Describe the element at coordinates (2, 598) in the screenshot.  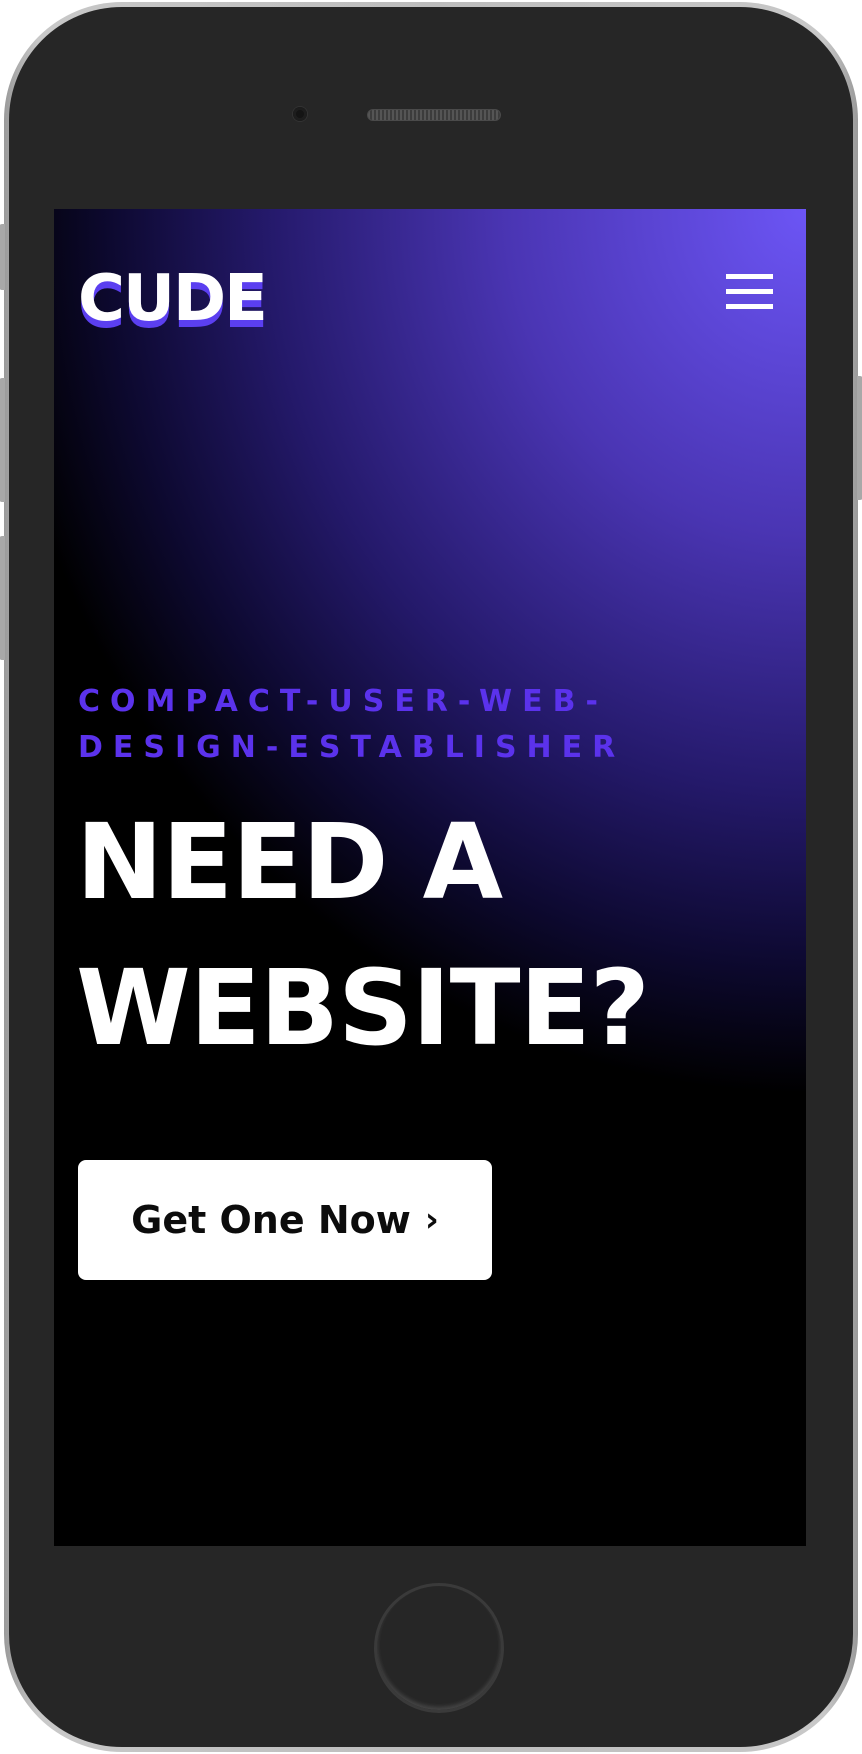
I see `volume-down-button` at that location.